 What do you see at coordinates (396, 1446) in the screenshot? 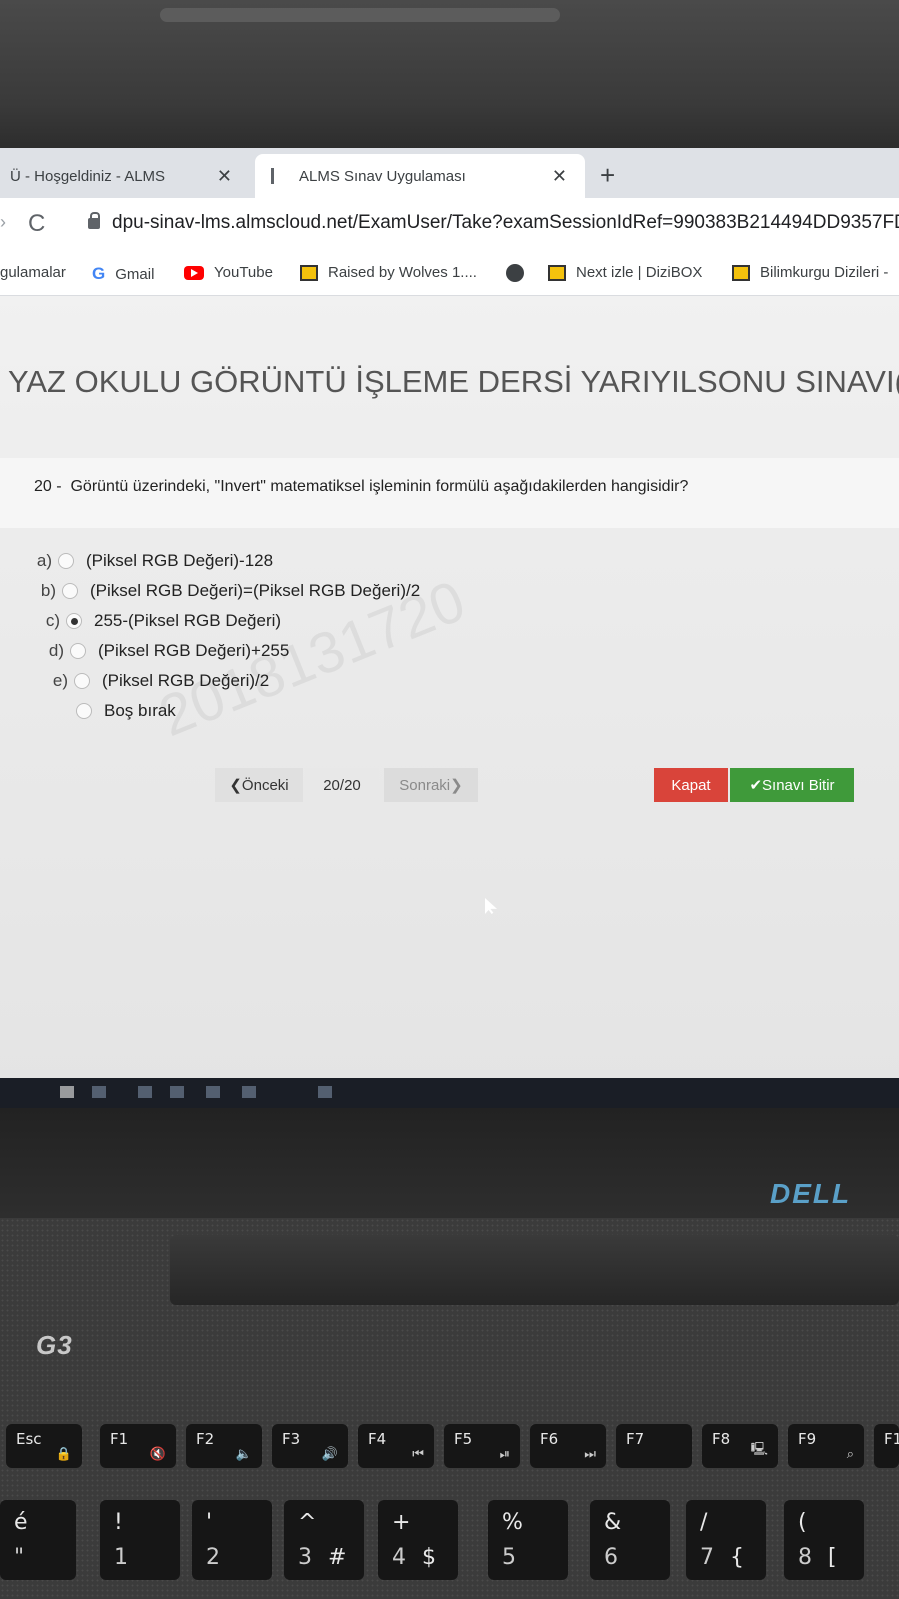
I see `key-f4: F4 ⏮` at bounding box center [396, 1446].